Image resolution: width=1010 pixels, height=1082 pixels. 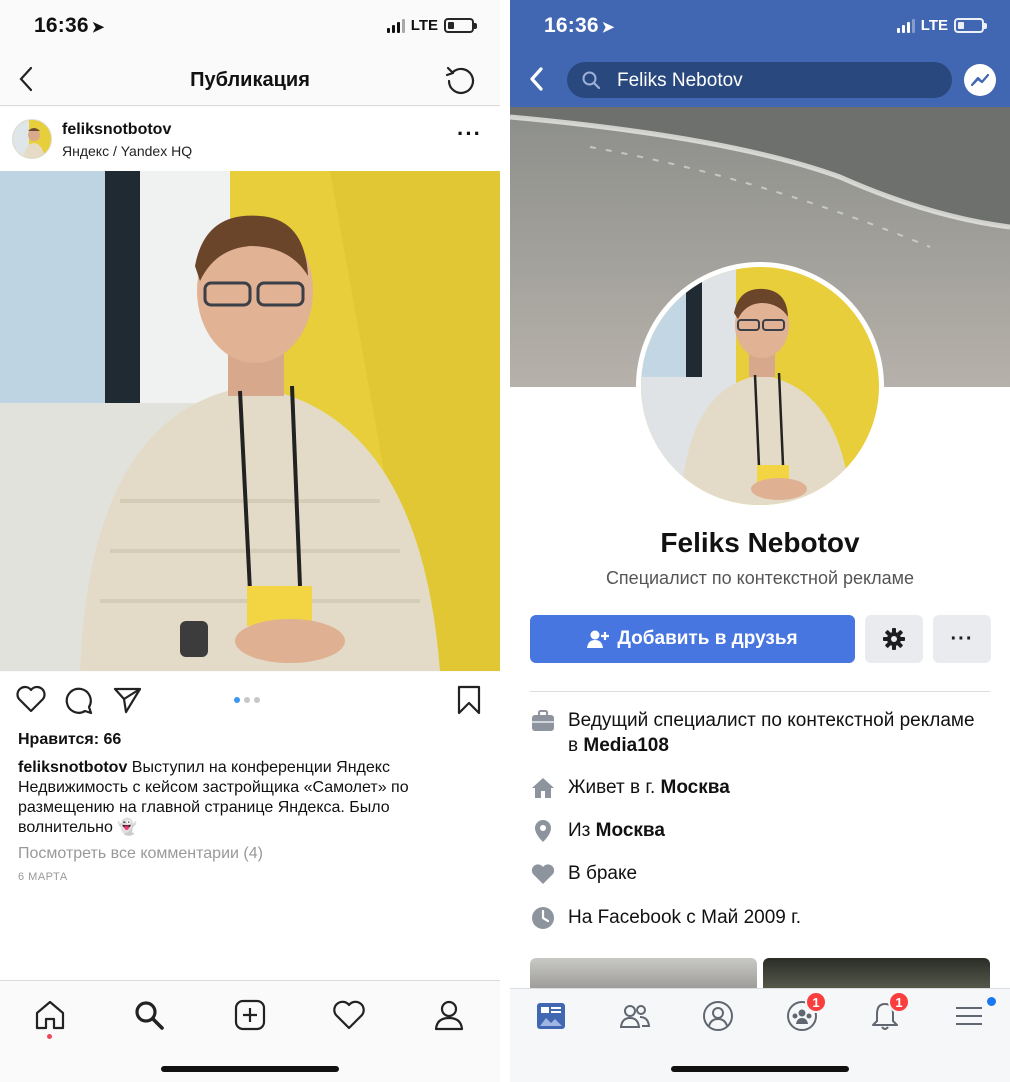 What do you see at coordinates (247, 700) in the screenshot?
I see `carousel-indicator` at bounding box center [247, 700].